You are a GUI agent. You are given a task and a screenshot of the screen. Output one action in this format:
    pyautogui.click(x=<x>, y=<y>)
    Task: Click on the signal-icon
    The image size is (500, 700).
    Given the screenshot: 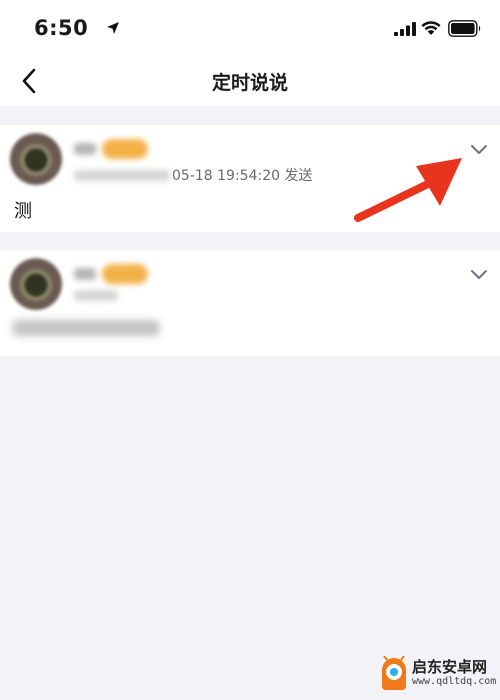 What is the action you would take?
    pyautogui.click(x=405, y=29)
    